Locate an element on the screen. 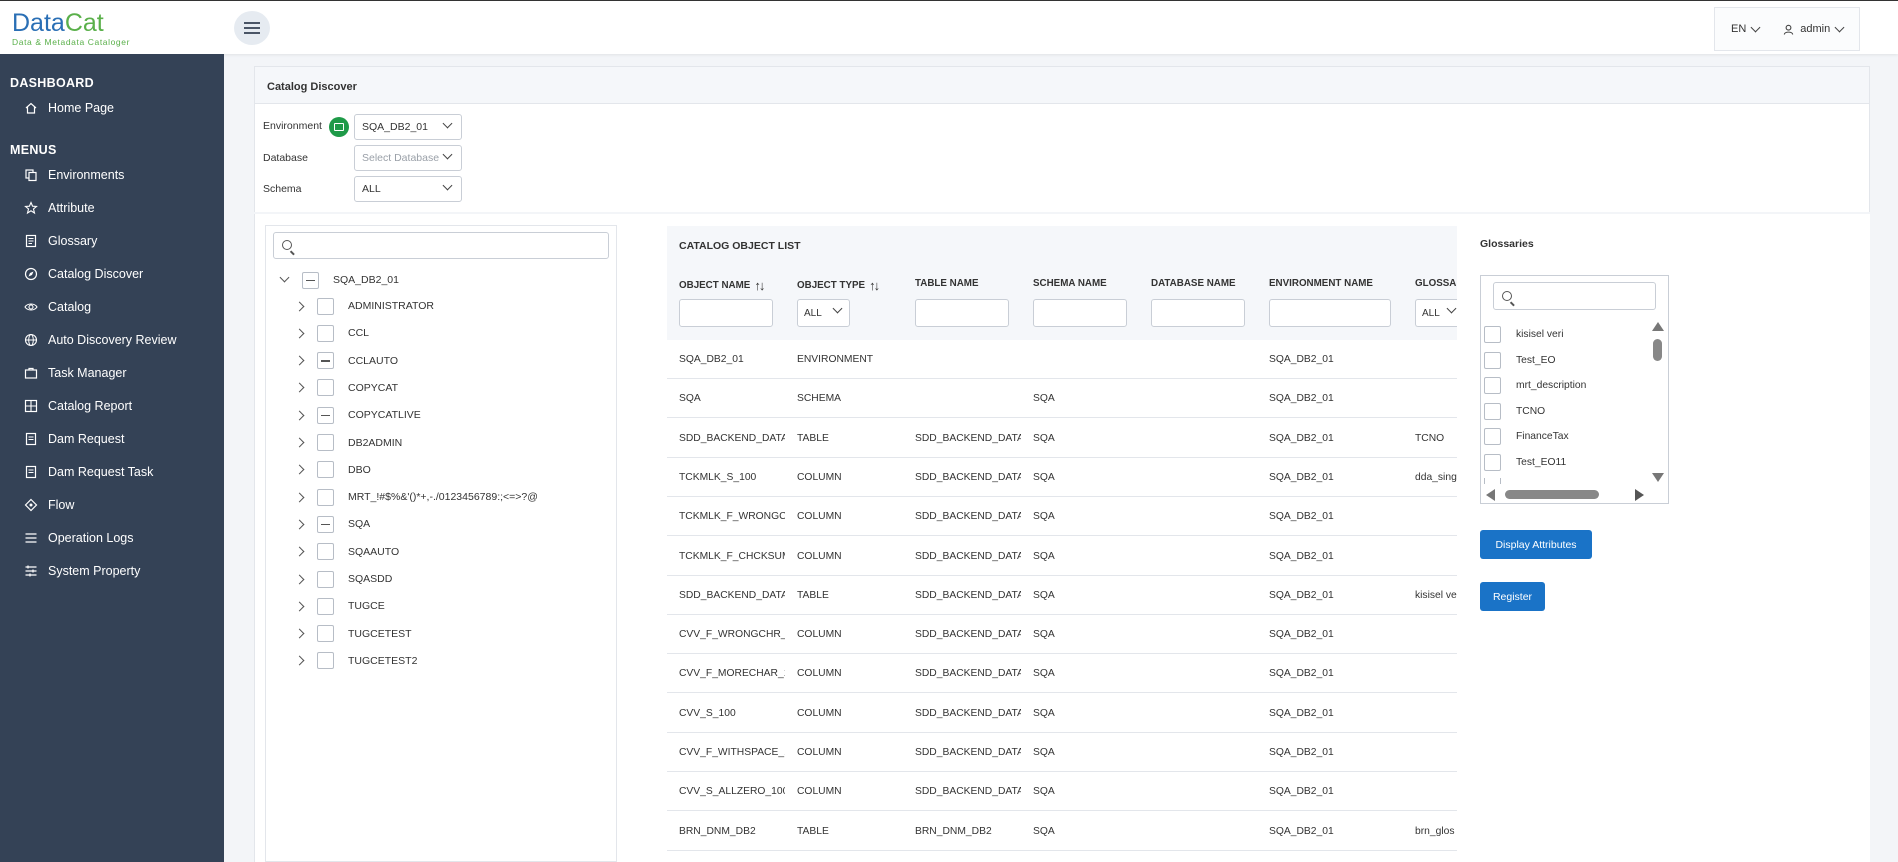  sidebar-item-flow: Flow is located at coordinates (49, 505).